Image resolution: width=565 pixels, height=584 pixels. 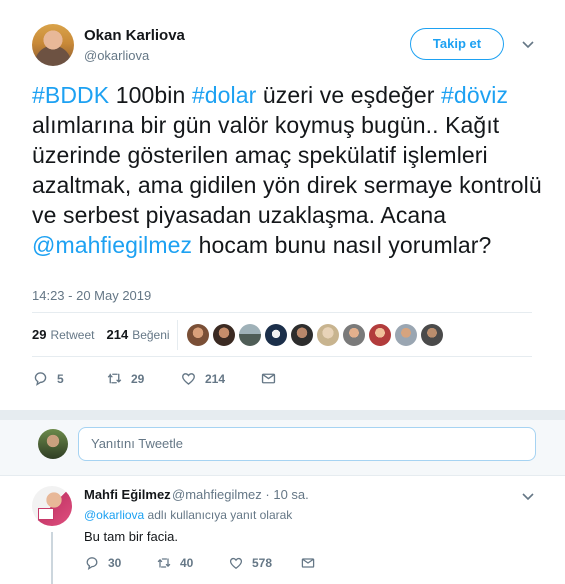 I want to click on like-stat-label: Beğeni, so click(x=151, y=335).